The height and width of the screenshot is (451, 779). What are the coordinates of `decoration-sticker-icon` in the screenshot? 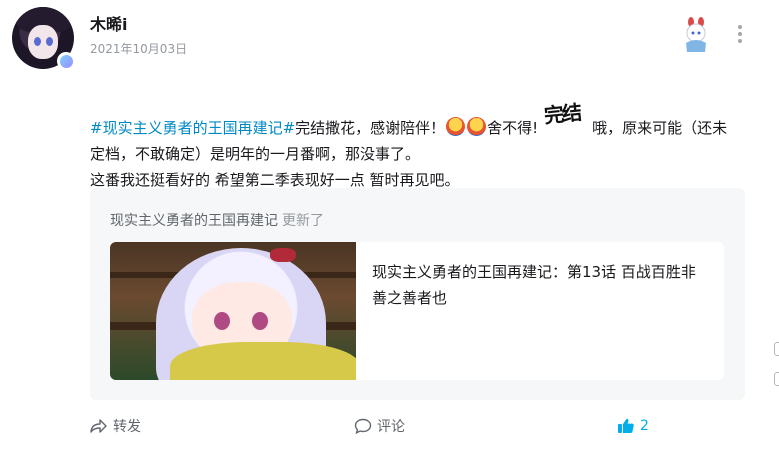 It's located at (696, 34).